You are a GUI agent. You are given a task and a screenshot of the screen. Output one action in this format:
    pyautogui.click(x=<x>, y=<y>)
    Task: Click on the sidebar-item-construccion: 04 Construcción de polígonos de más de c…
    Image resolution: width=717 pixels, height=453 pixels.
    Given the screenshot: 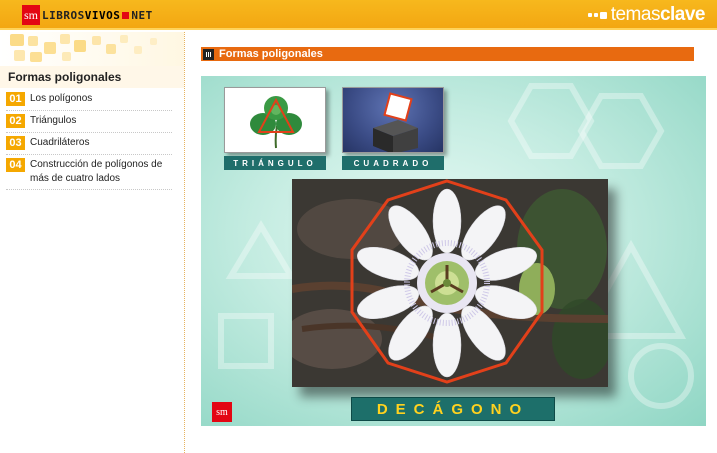 What is the action you would take?
    pyautogui.click(x=89, y=172)
    